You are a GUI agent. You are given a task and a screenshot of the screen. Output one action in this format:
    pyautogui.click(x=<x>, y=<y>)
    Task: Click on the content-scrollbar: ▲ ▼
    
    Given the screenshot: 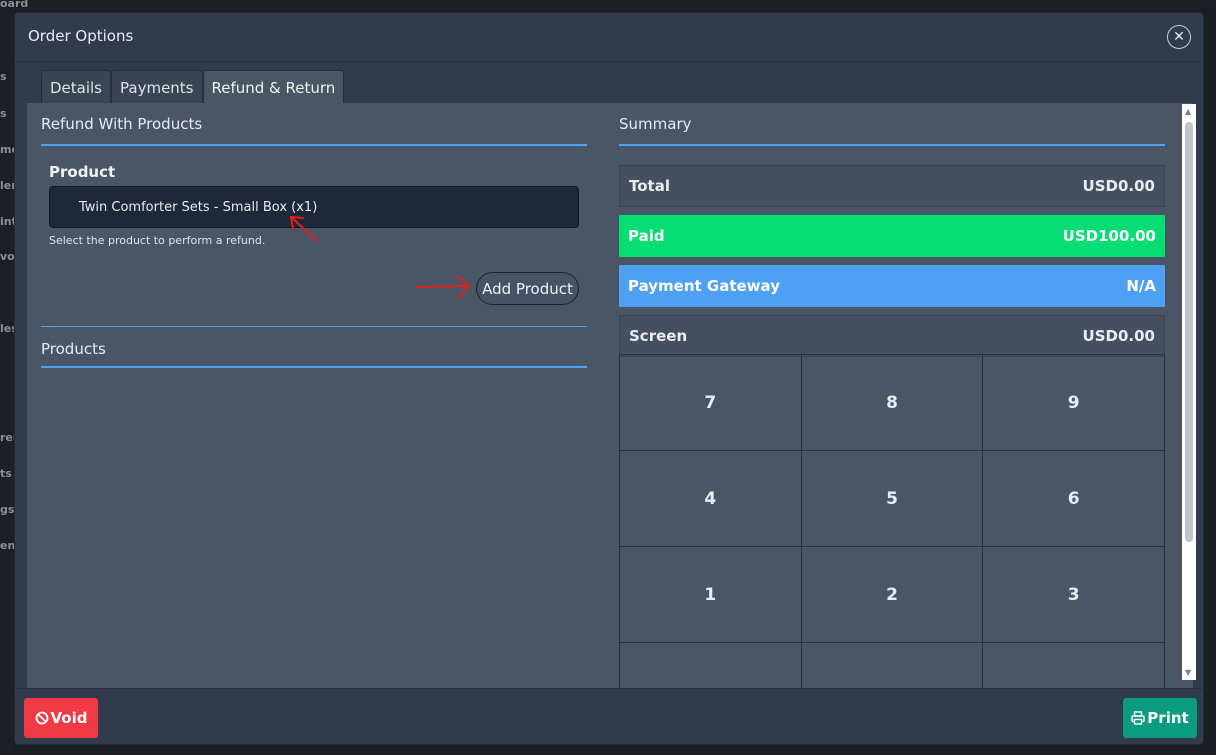 What is the action you would take?
    pyautogui.click(x=1189, y=392)
    